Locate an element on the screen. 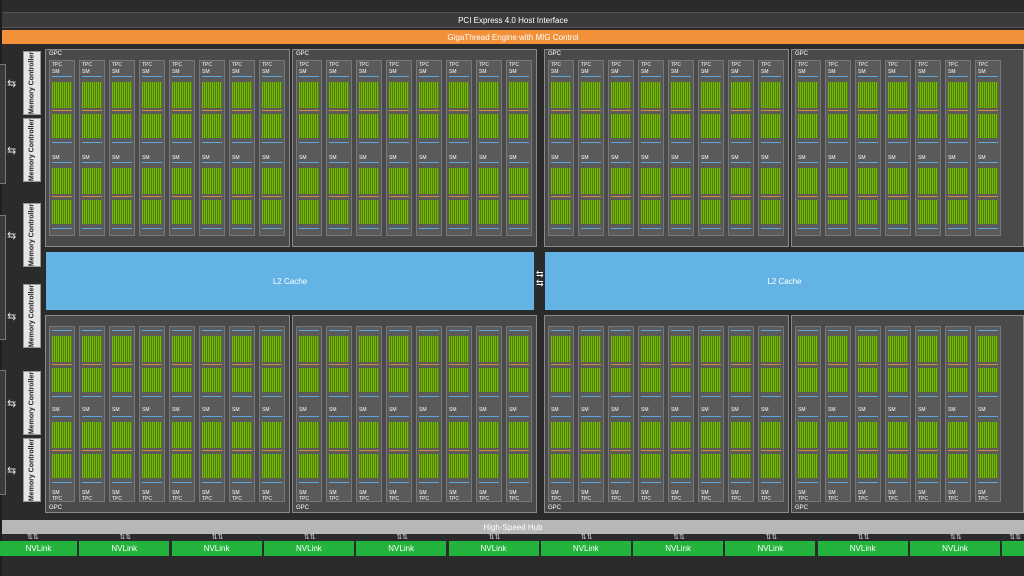 This screenshot has height=576, width=1024. tpc-block: TPC SM SM is located at coordinates (122, 148).